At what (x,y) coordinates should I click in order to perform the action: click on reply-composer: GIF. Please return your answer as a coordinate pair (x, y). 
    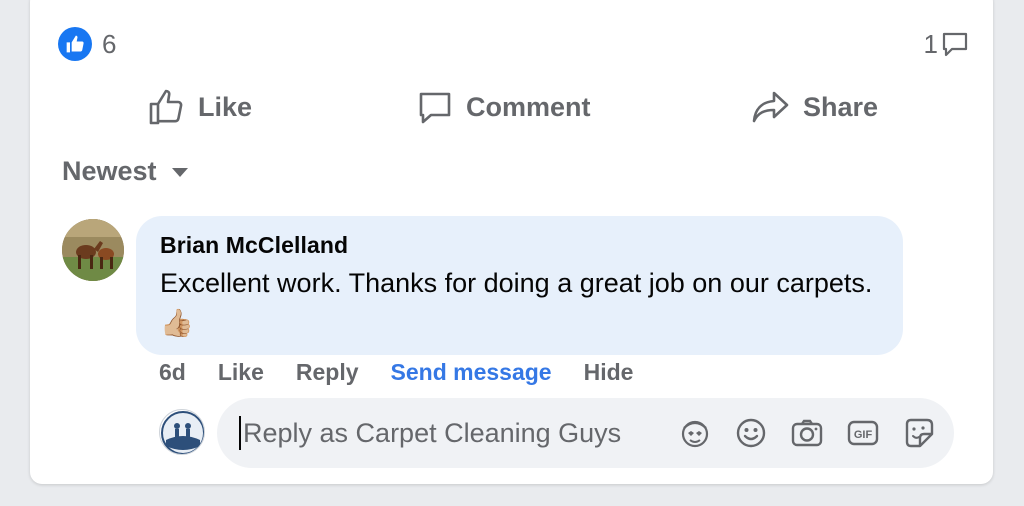
    Looking at the image, I should click on (585, 433).